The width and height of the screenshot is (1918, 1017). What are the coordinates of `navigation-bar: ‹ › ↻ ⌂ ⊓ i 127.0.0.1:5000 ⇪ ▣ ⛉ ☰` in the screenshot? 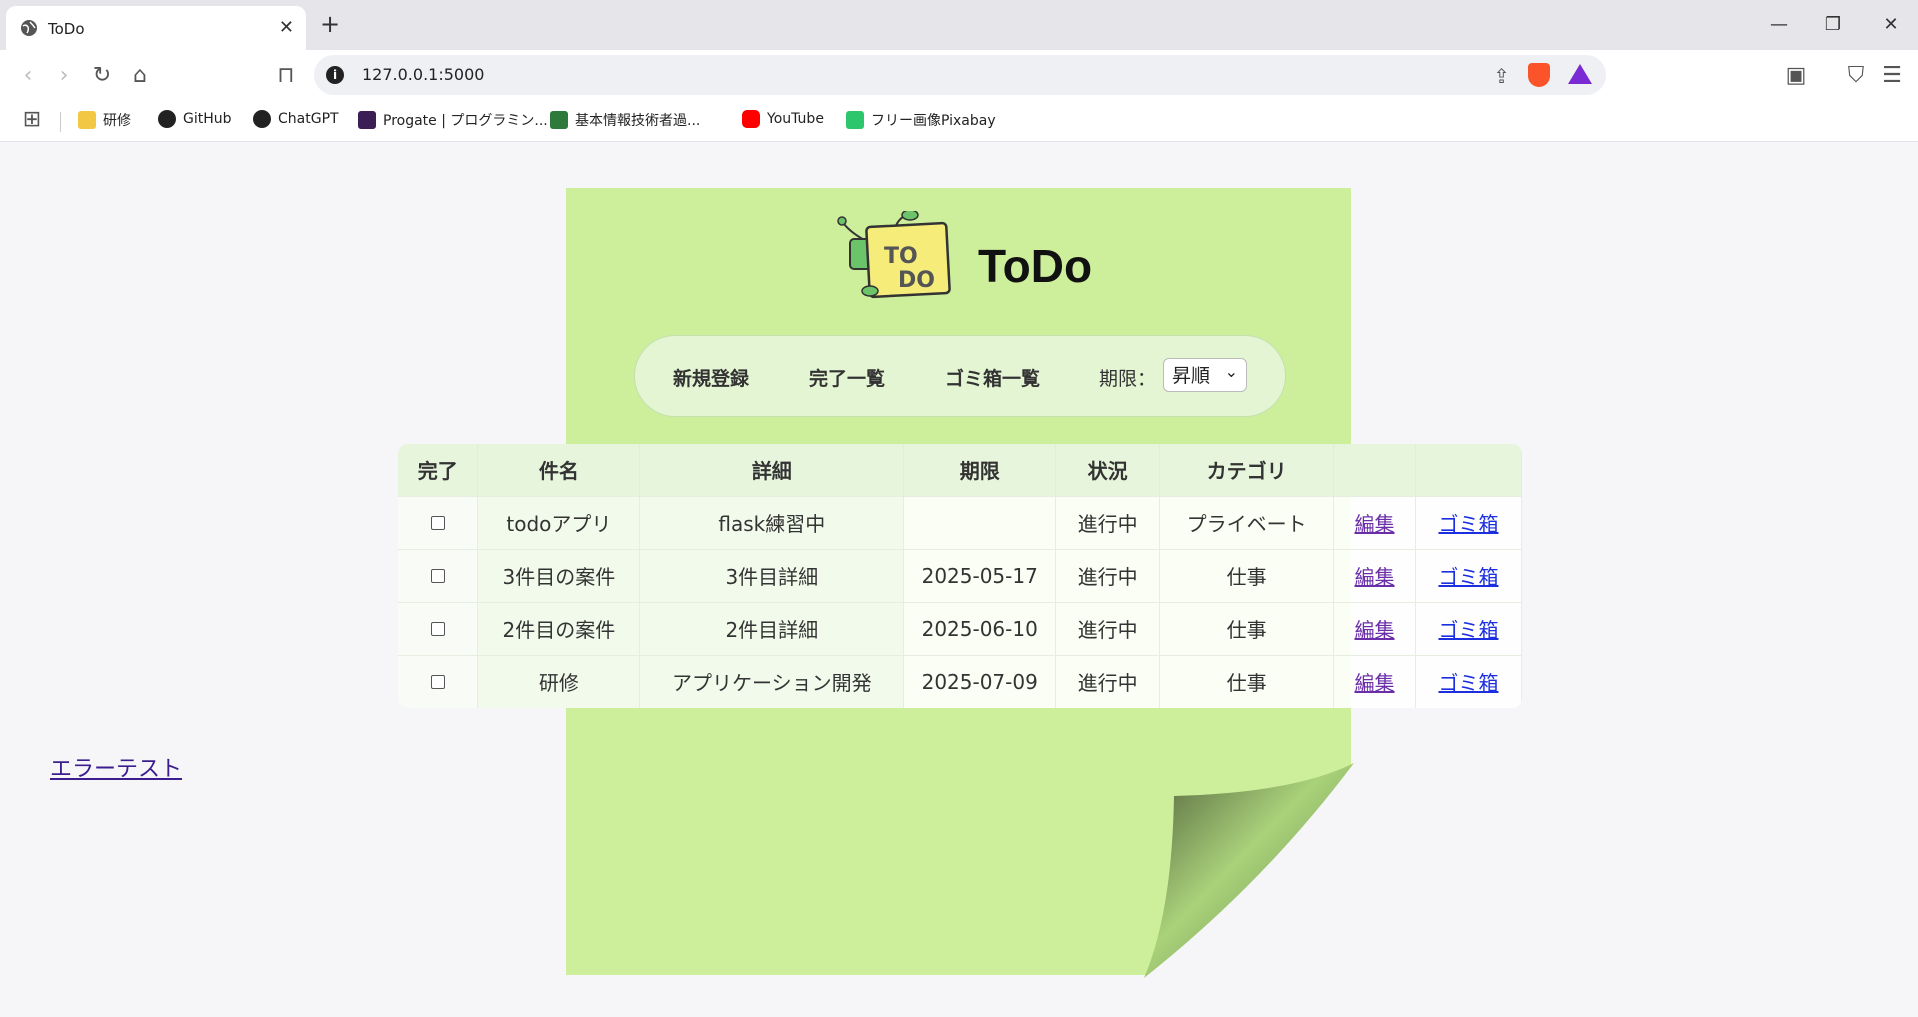 It's located at (959, 75).